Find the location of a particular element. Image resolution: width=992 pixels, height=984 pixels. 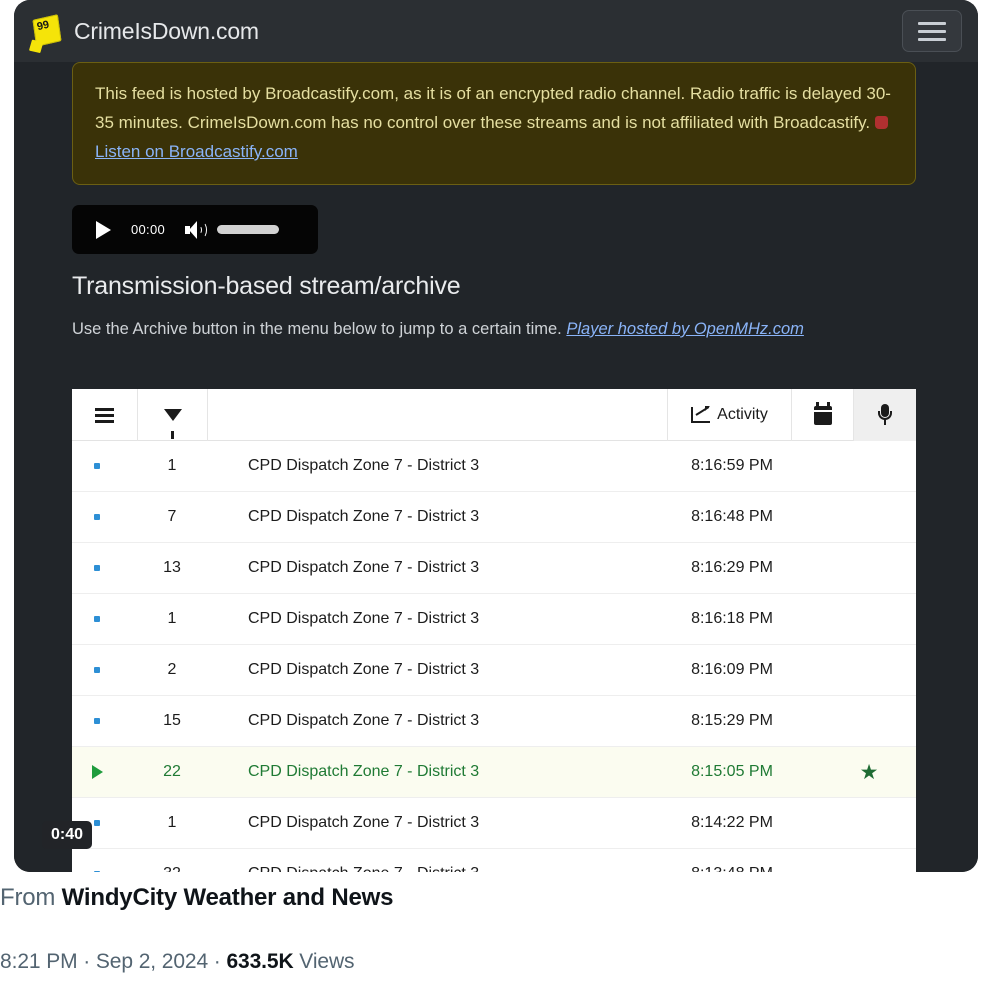

table-activity-button: Activity is located at coordinates (730, 415).